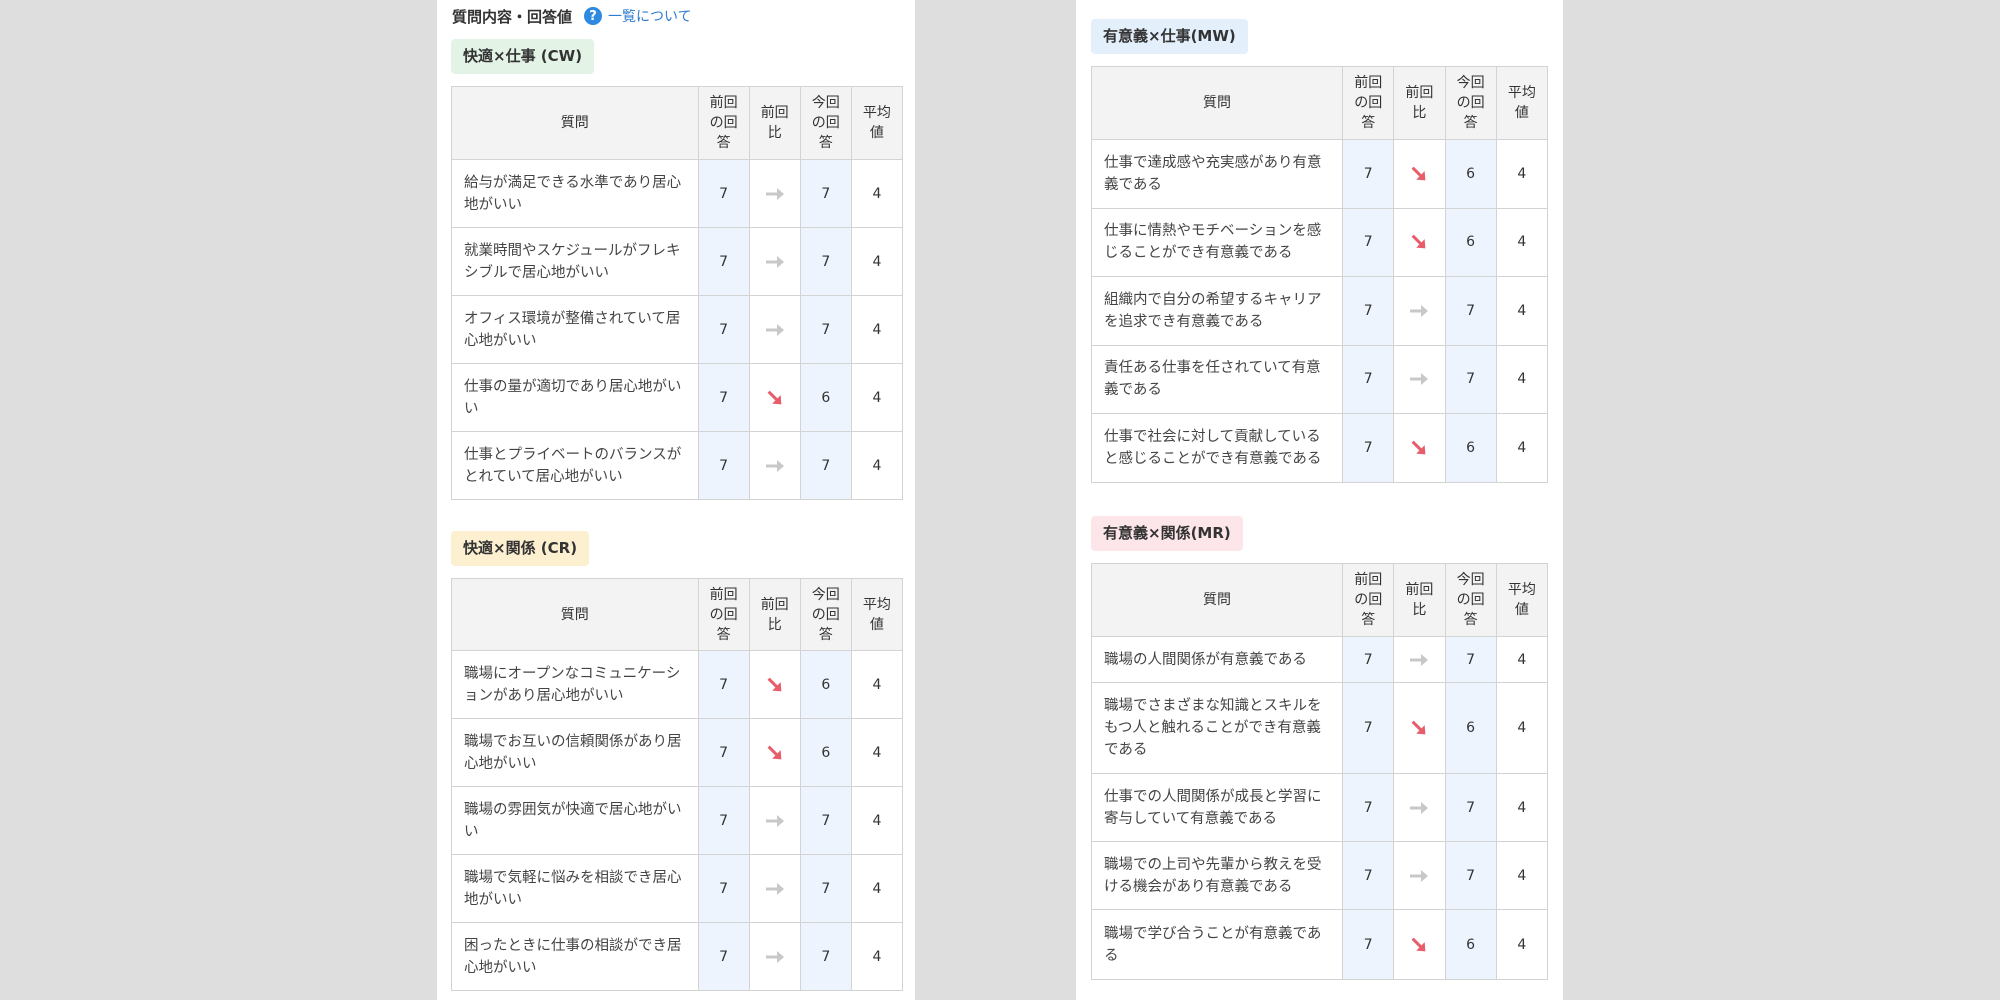 The height and width of the screenshot is (1000, 2000). I want to click on table-row: 組織内で自分の希望するキャリアを追求でき有意義である 7 7 4, so click(1319, 311).